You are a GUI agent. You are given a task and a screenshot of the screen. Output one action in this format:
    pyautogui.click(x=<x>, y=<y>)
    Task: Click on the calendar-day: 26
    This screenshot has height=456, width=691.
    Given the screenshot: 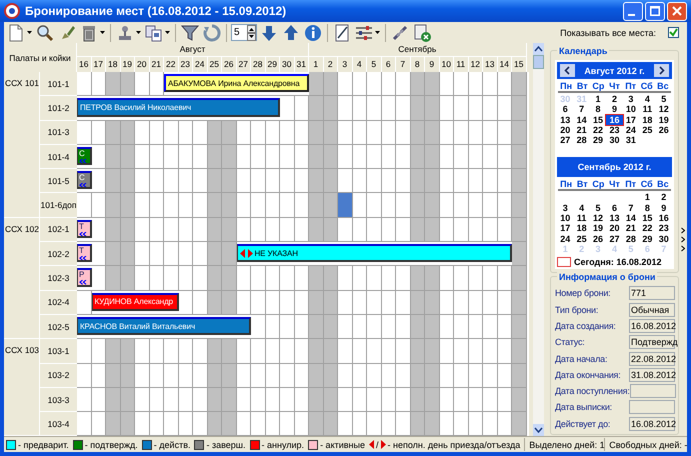 What is the action you would take?
    pyautogui.click(x=598, y=239)
    